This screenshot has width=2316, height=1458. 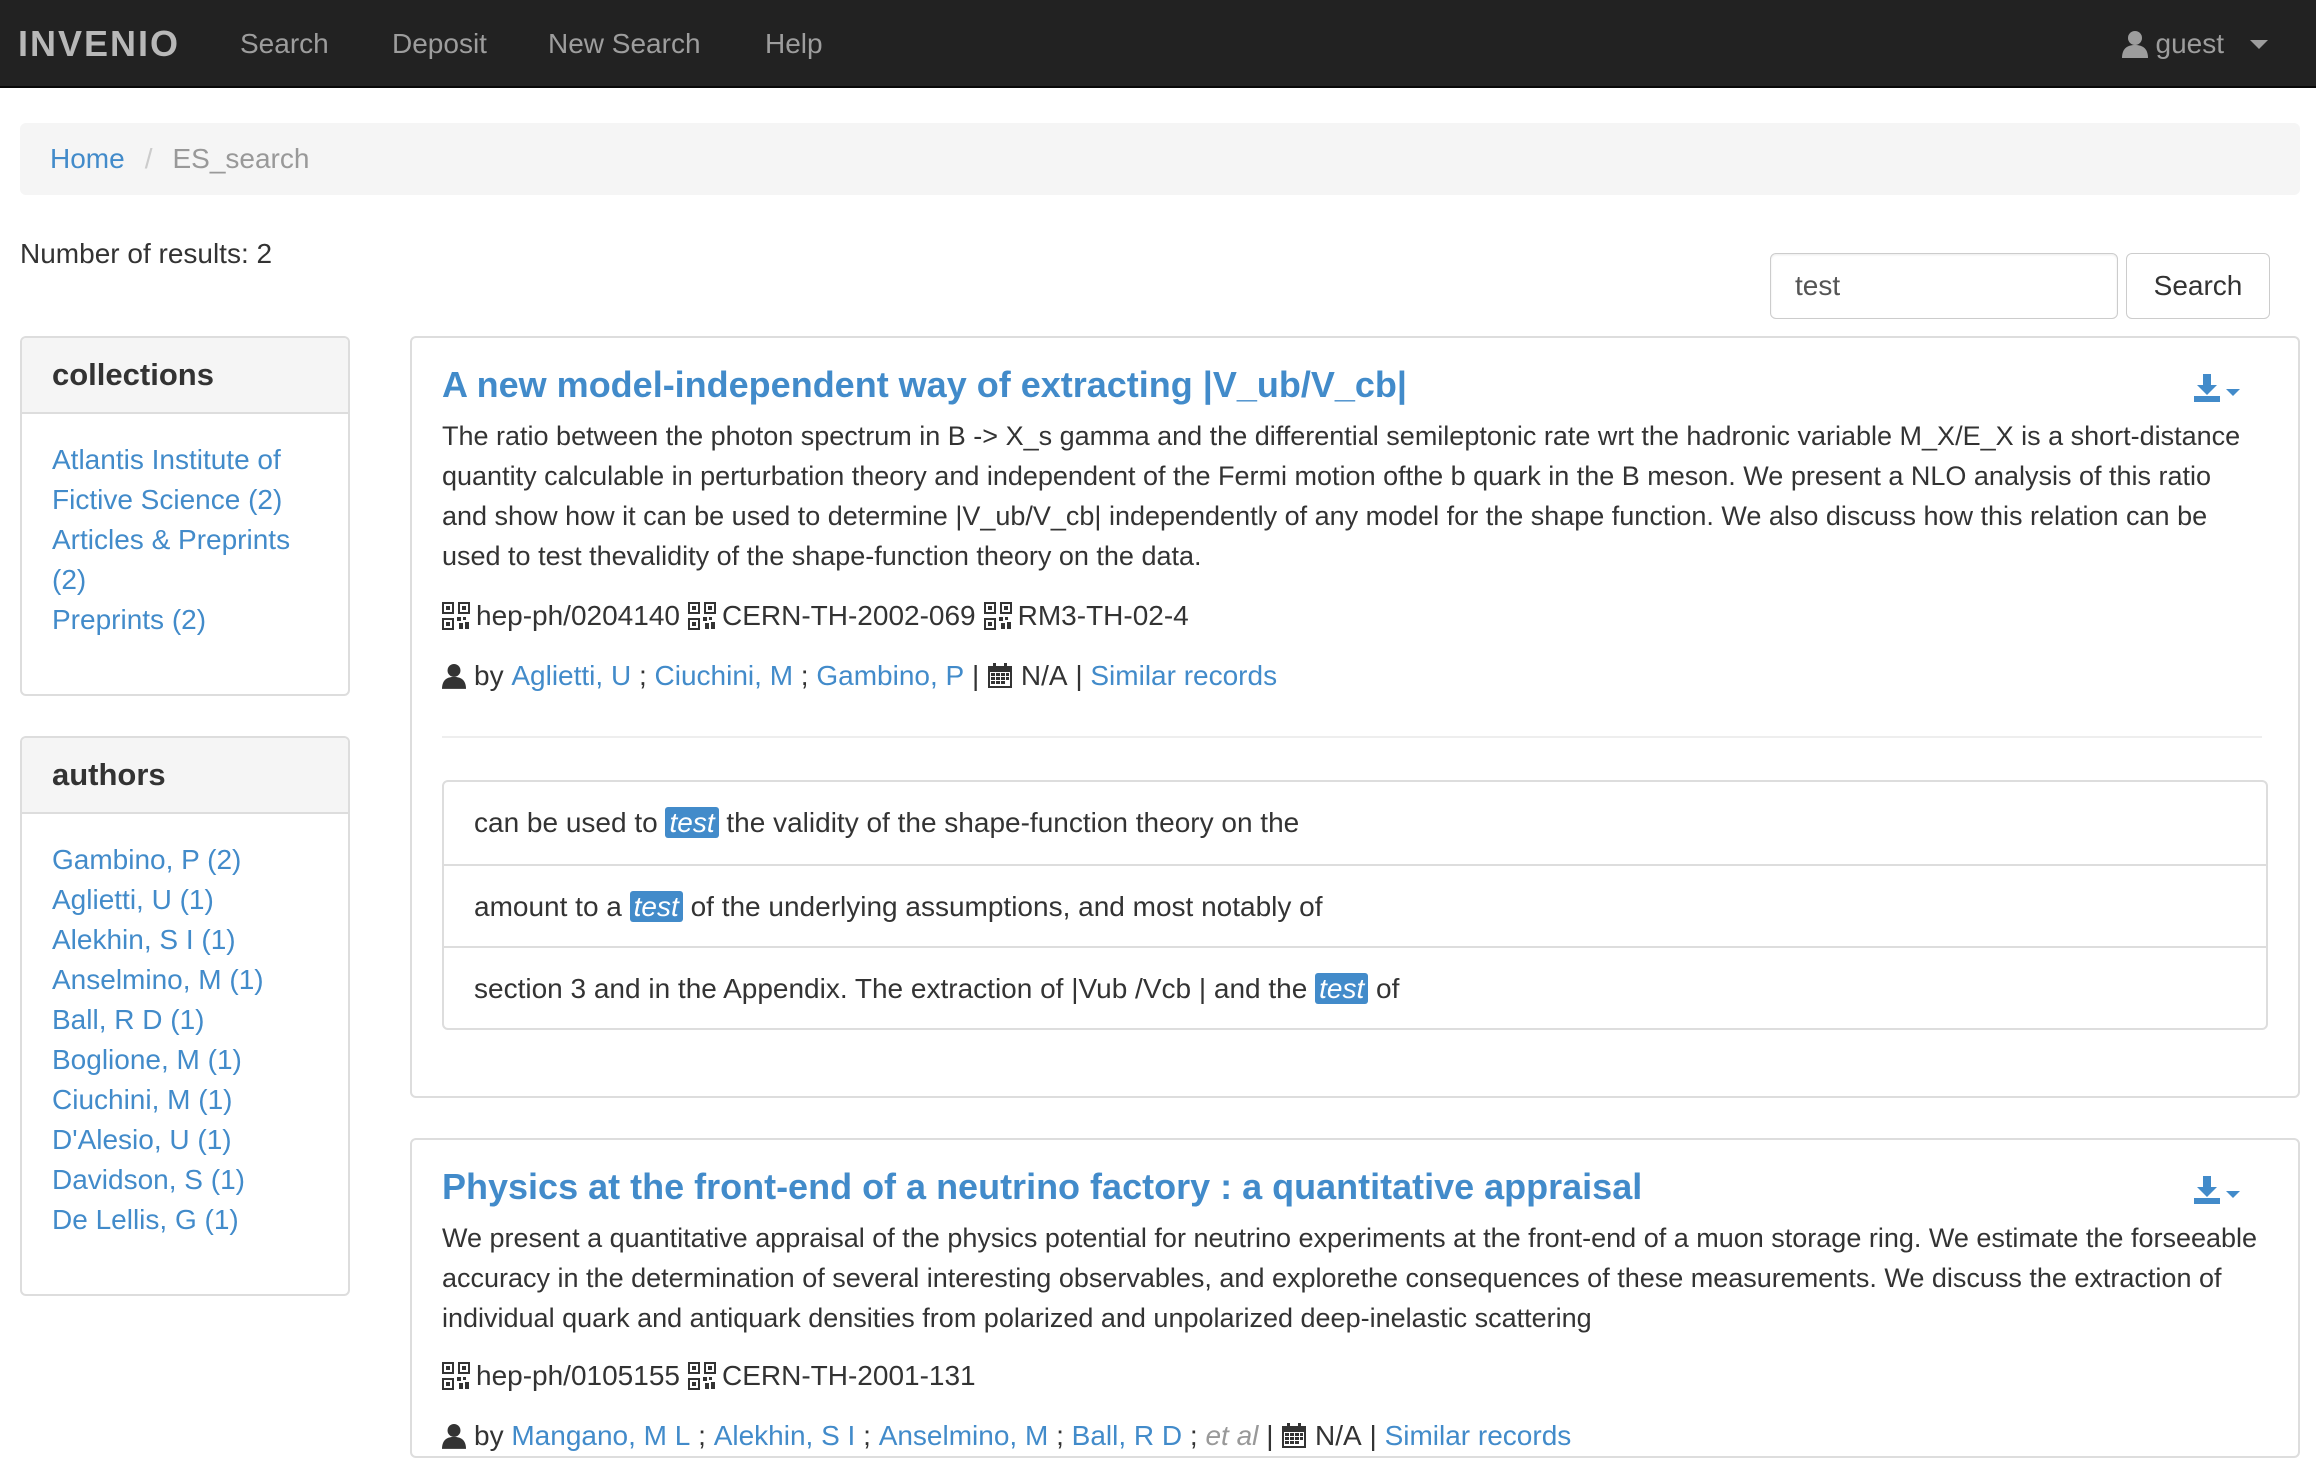 What do you see at coordinates (185, 1100) in the screenshot?
I see `facet-author: Ciuchini, M (1)` at bounding box center [185, 1100].